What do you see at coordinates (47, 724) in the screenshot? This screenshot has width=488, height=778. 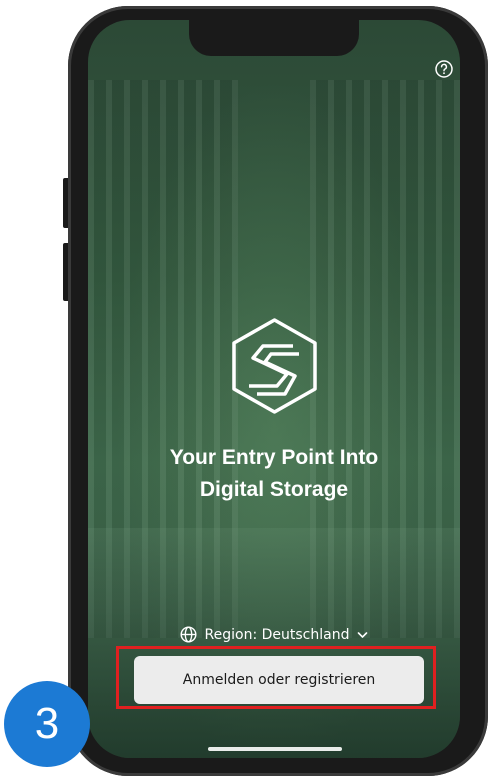 I see `step-number-badge: 3` at bounding box center [47, 724].